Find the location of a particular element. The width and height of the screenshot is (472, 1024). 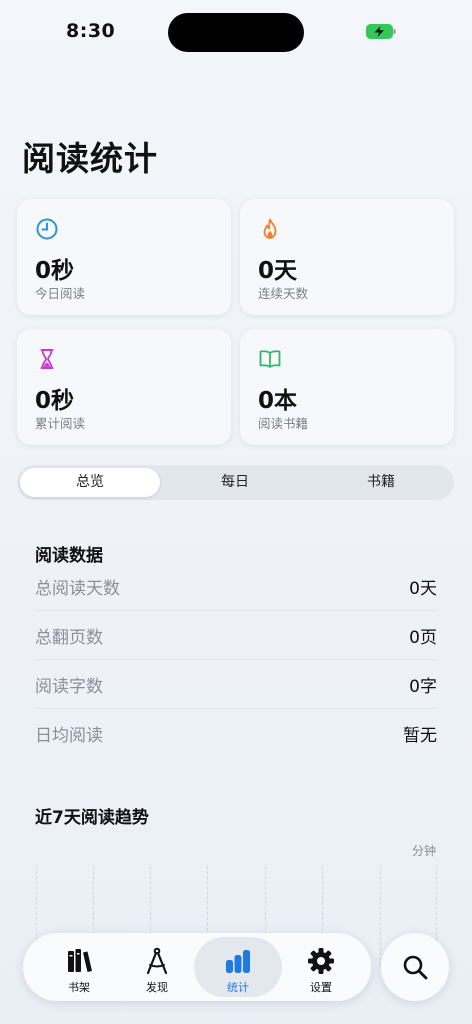

status-bar: 8:30 is located at coordinates (236, 30).